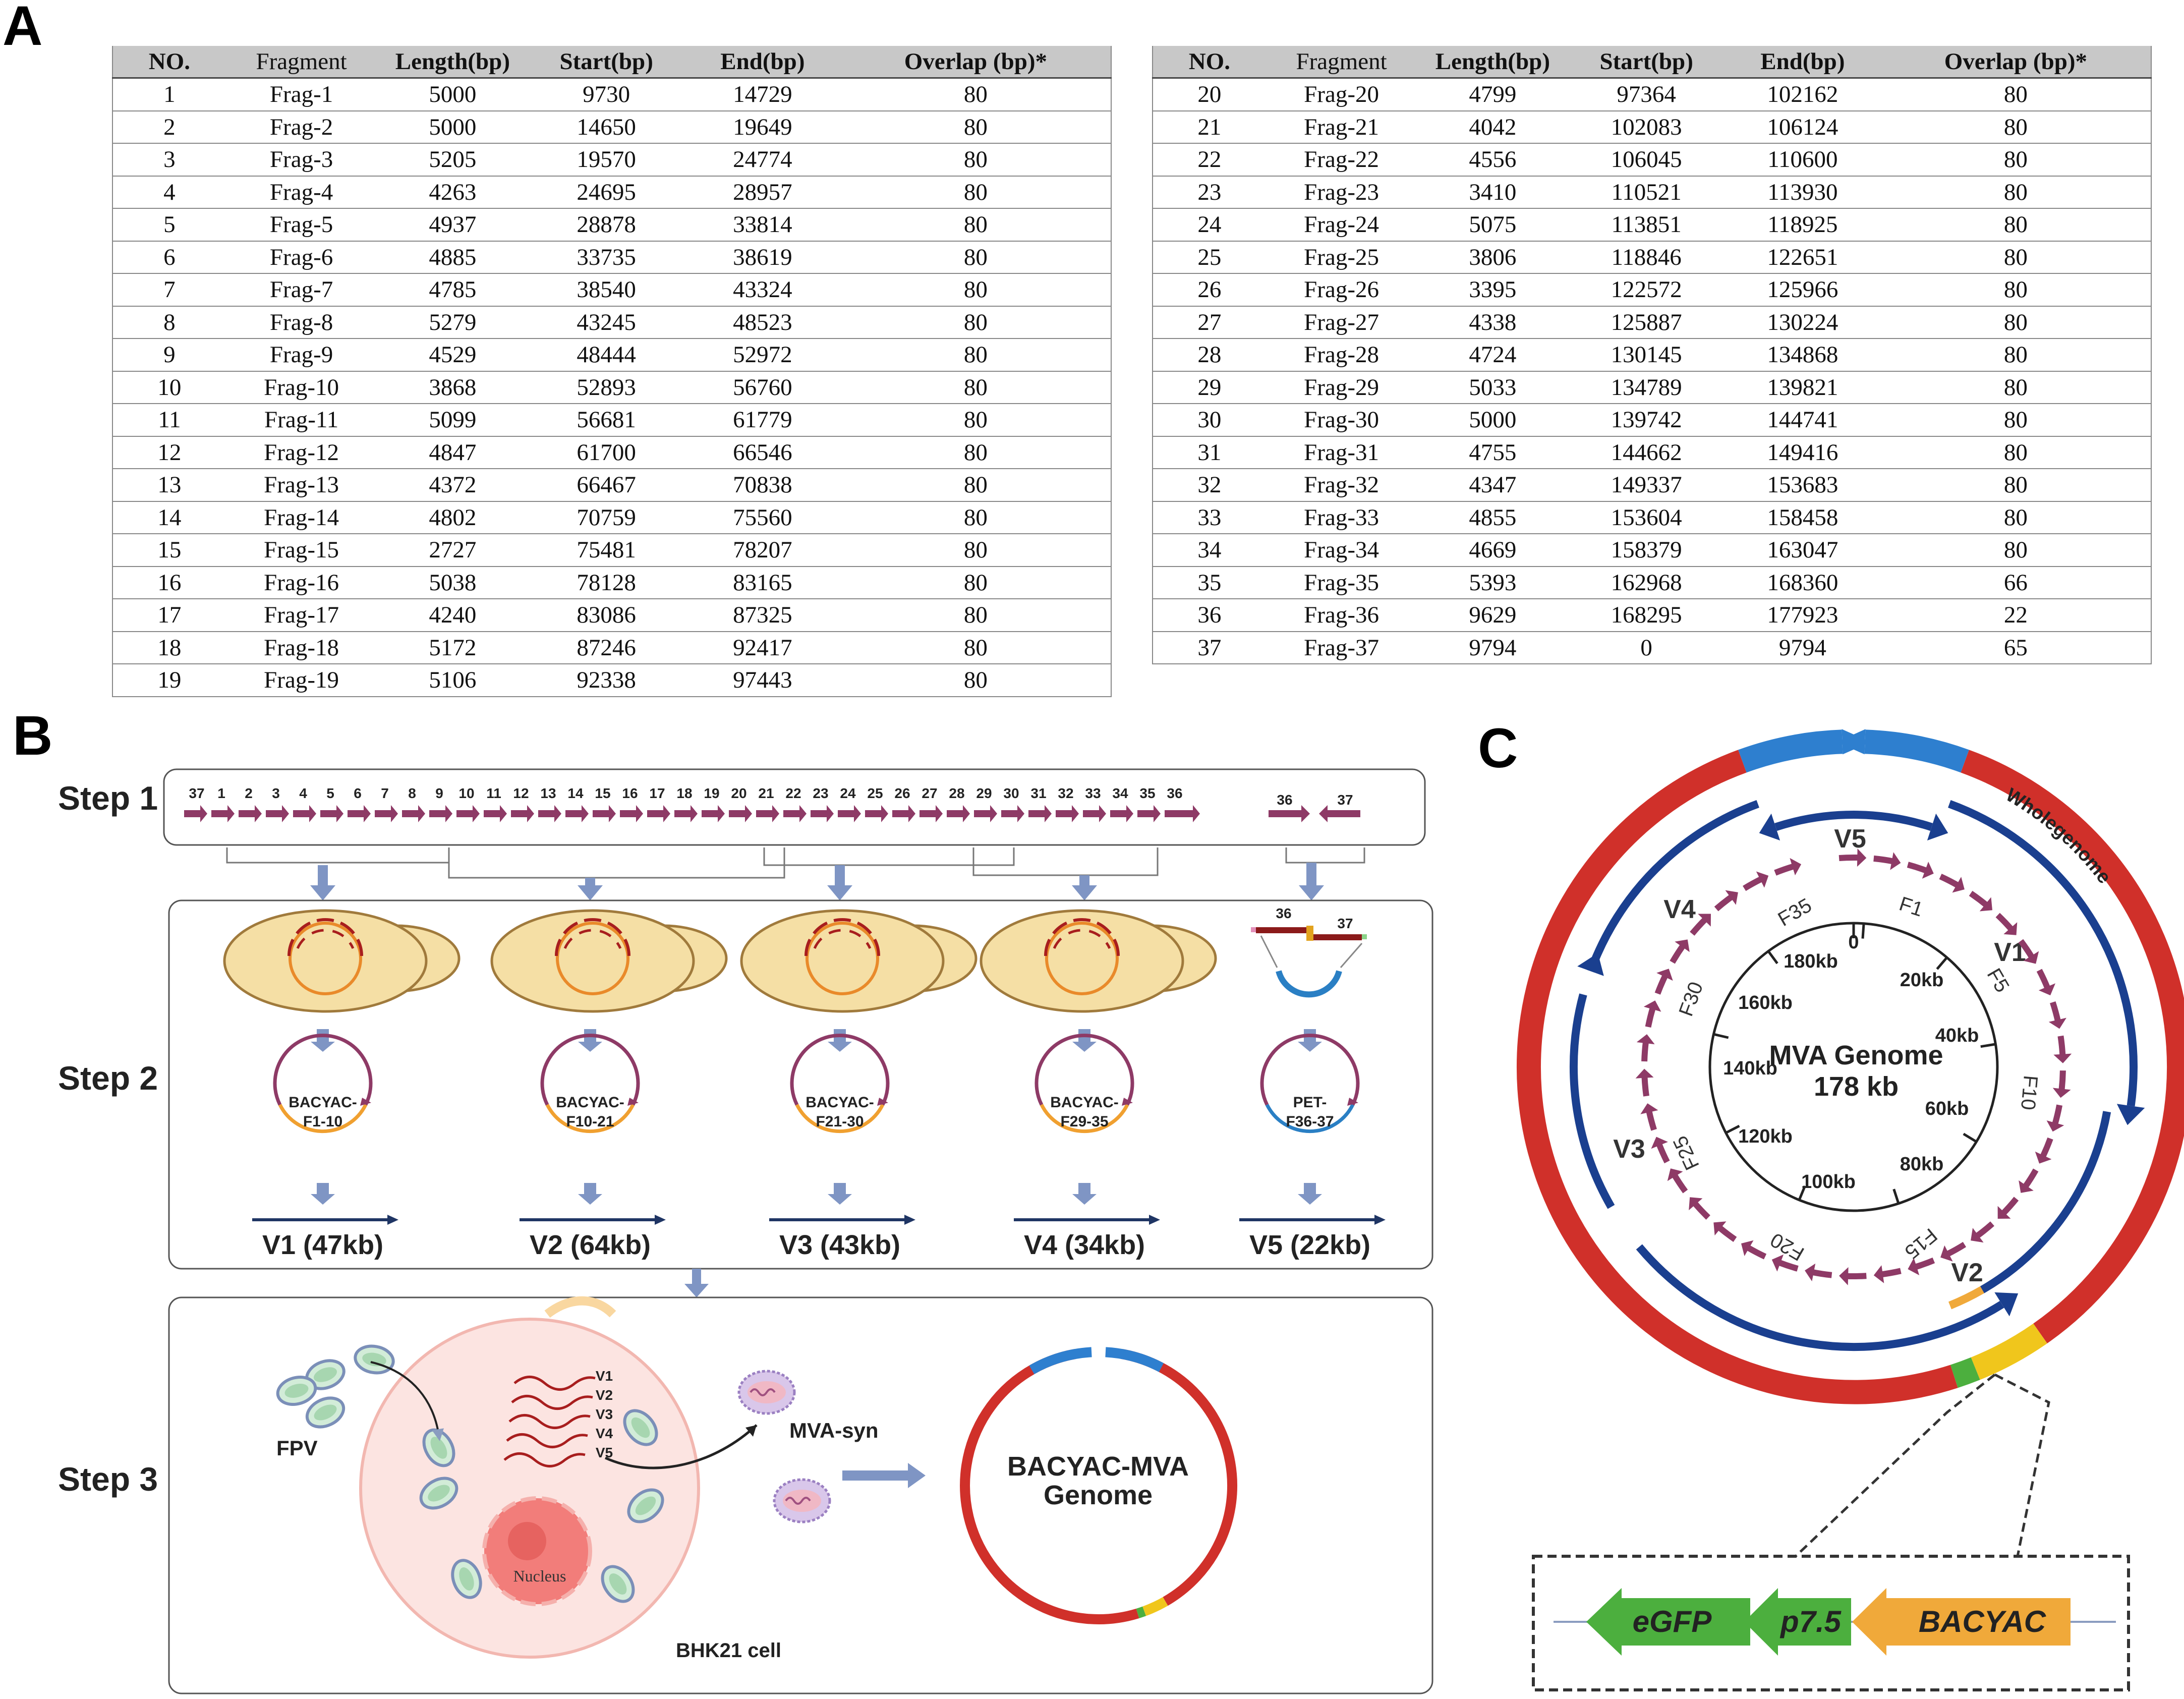 This screenshot has width=2184, height=1699. Describe the element at coordinates (1065, 793) in the screenshot. I see `fragment-number: 32` at that location.